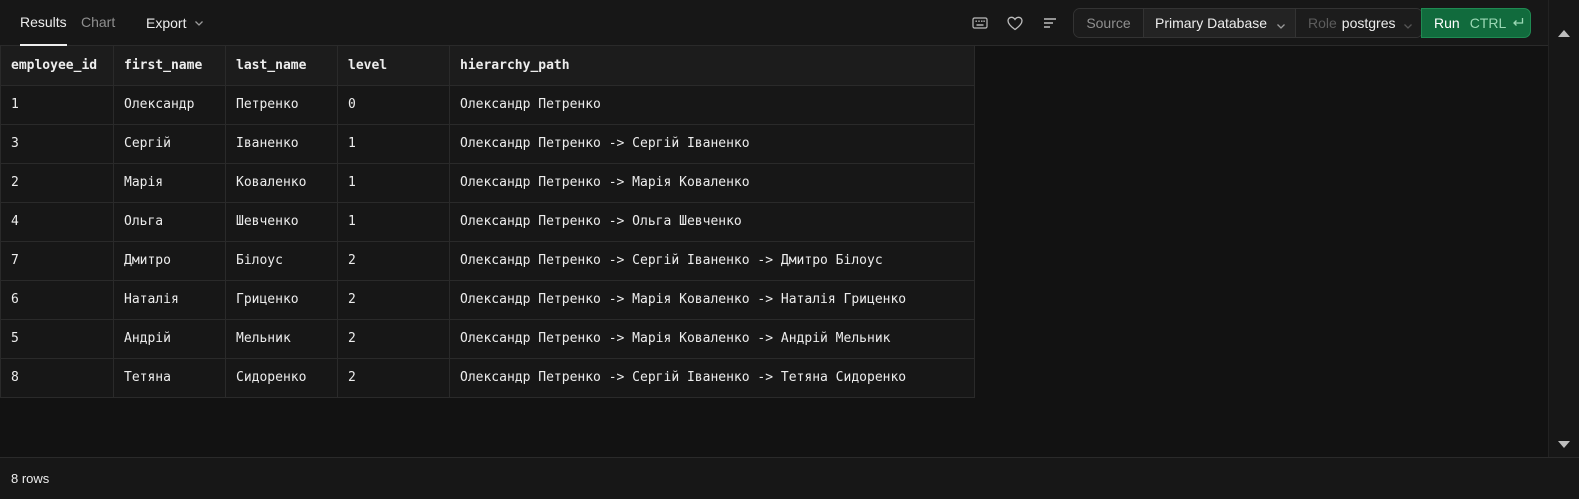 This screenshot has height=499, width=1579. Describe the element at coordinates (1322, 23) in the screenshot. I see `role-label: Role` at that location.